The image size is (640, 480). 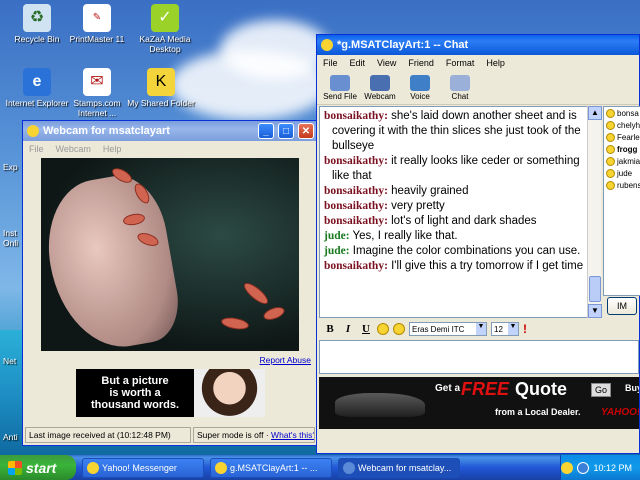 What do you see at coordinates (165, 18) in the screenshot?
I see `kazaa-icon: ✓` at bounding box center [165, 18].